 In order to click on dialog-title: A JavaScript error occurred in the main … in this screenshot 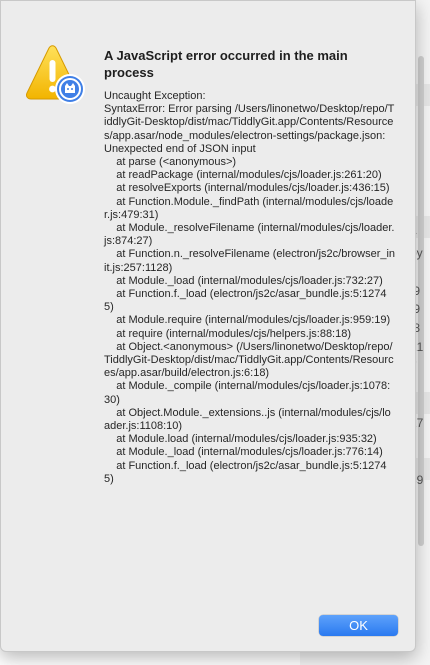, I will do `click(226, 64)`.